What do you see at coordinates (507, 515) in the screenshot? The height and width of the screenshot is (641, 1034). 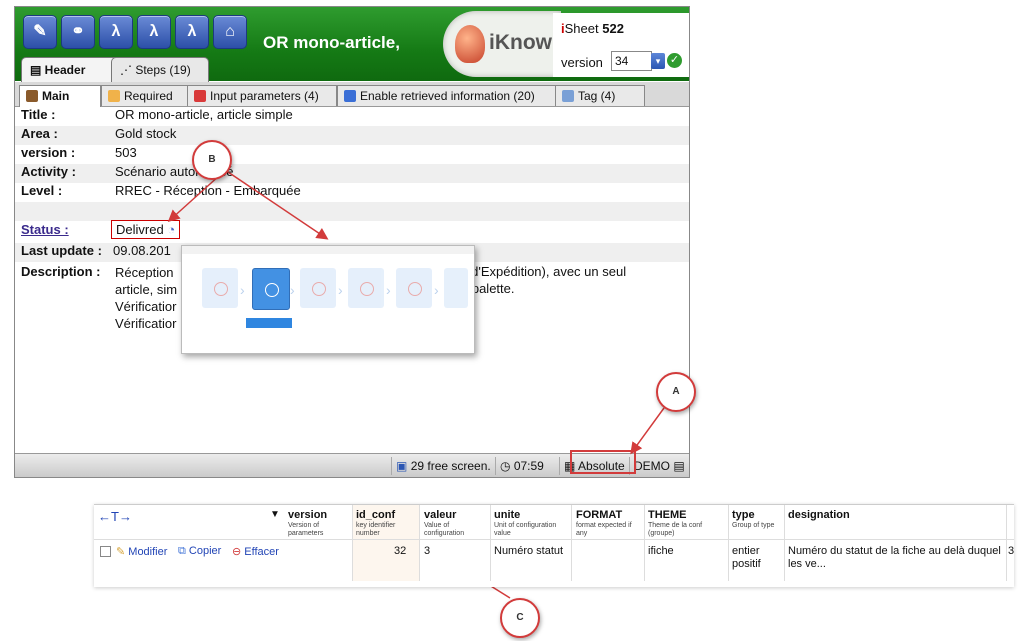 I see `col-unite-header: unite` at bounding box center [507, 515].